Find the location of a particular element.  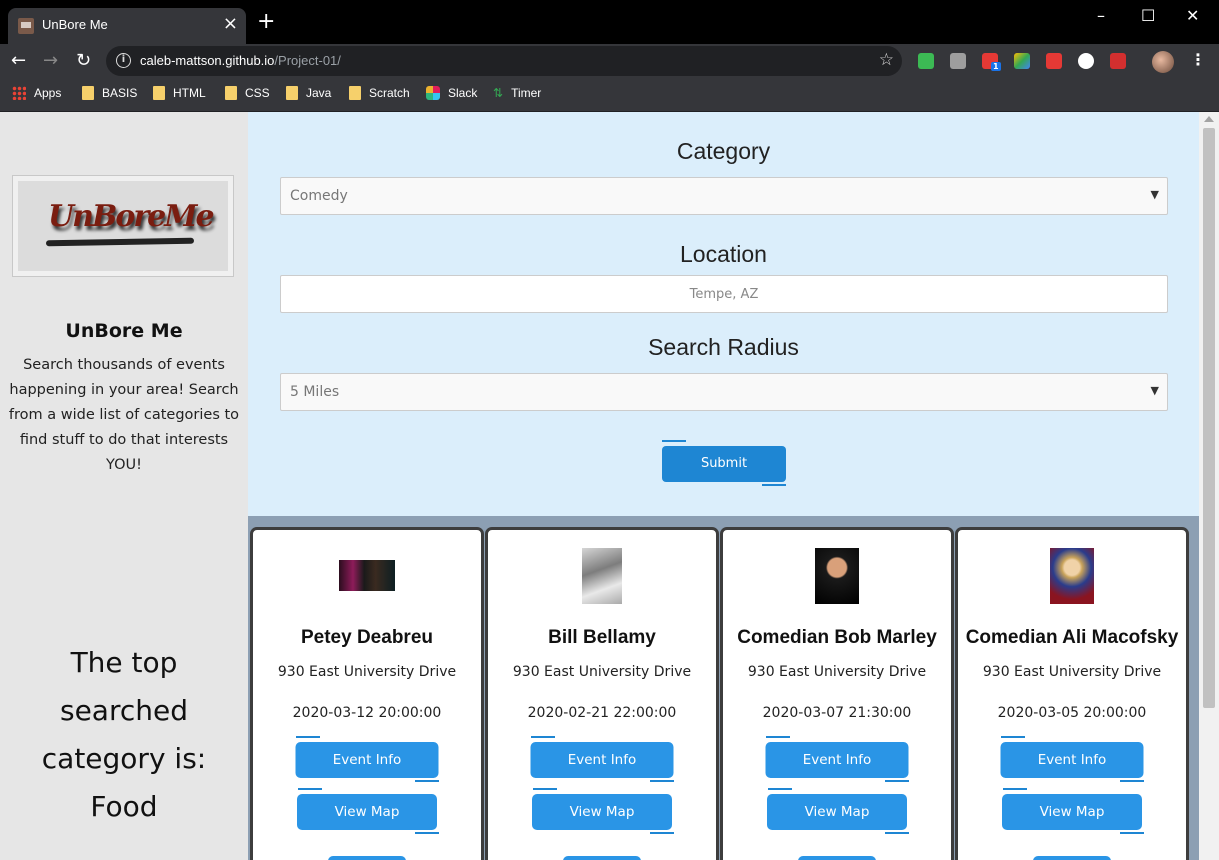

page-scrollbar is located at coordinates (1209, 486).